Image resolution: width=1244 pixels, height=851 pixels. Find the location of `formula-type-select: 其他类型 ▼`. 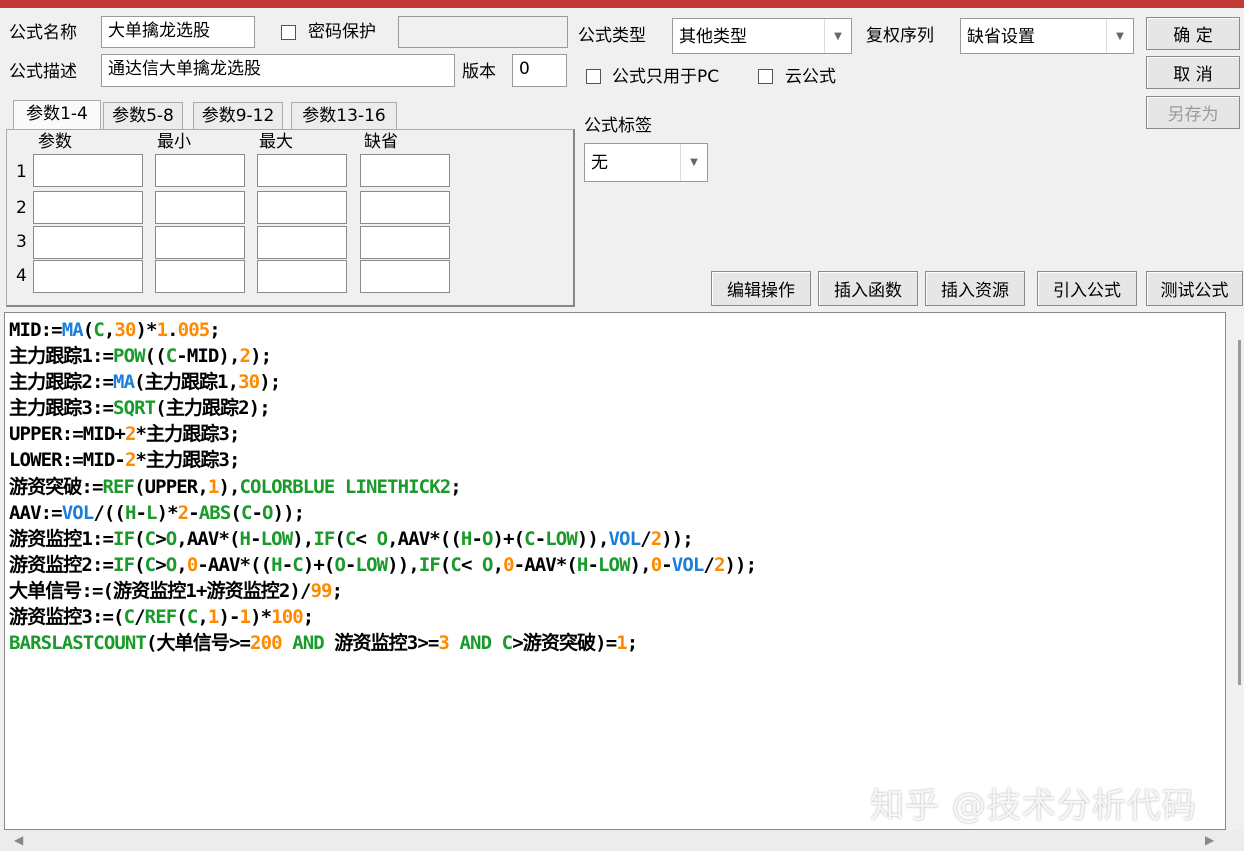

formula-type-select: 其他类型 ▼ is located at coordinates (762, 36).